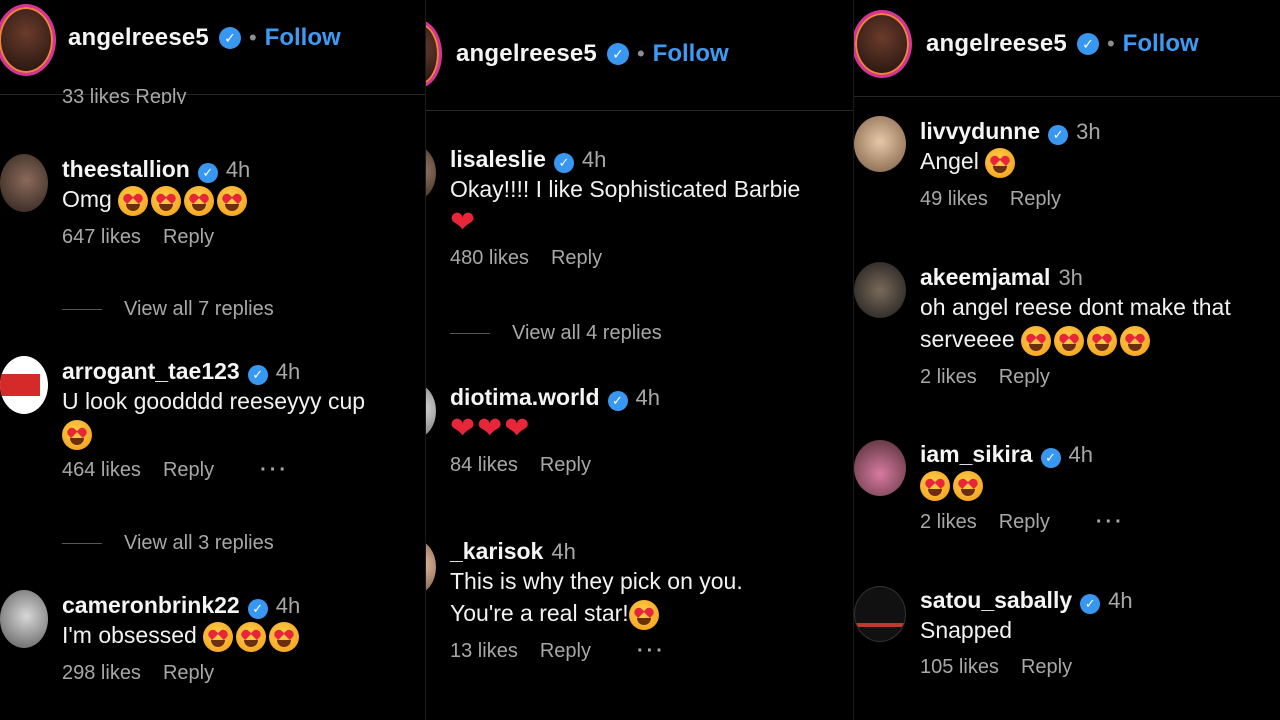 The image size is (1280, 720). What do you see at coordinates (959, 667) in the screenshot?
I see `like-count: 105 likes` at bounding box center [959, 667].